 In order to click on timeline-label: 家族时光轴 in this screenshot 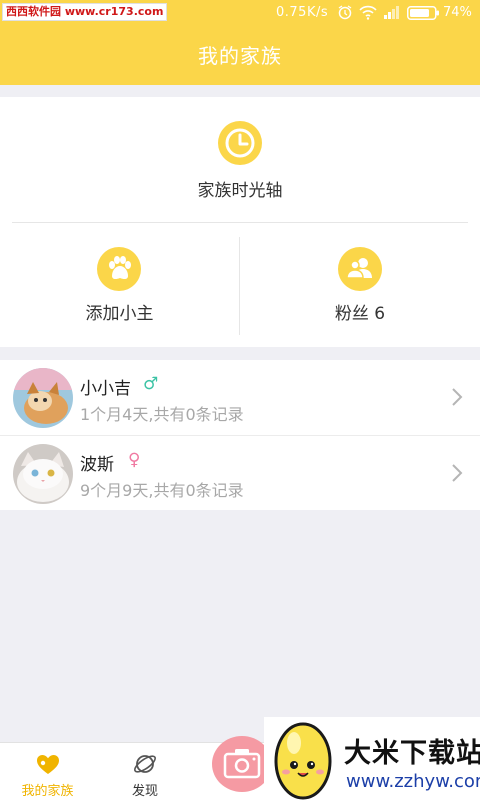, I will do `click(240, 191)`.